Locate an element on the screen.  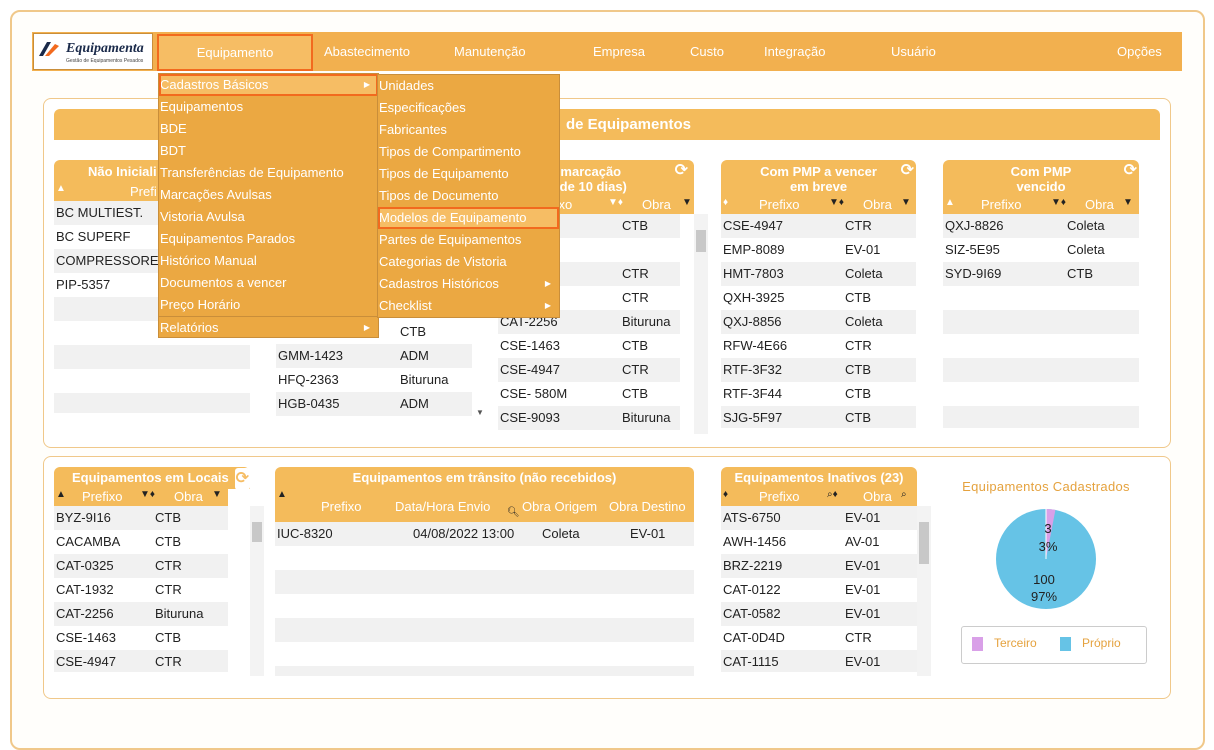
menu-item-fabricantes: Fabricantes is located at coordinates (468, 130).